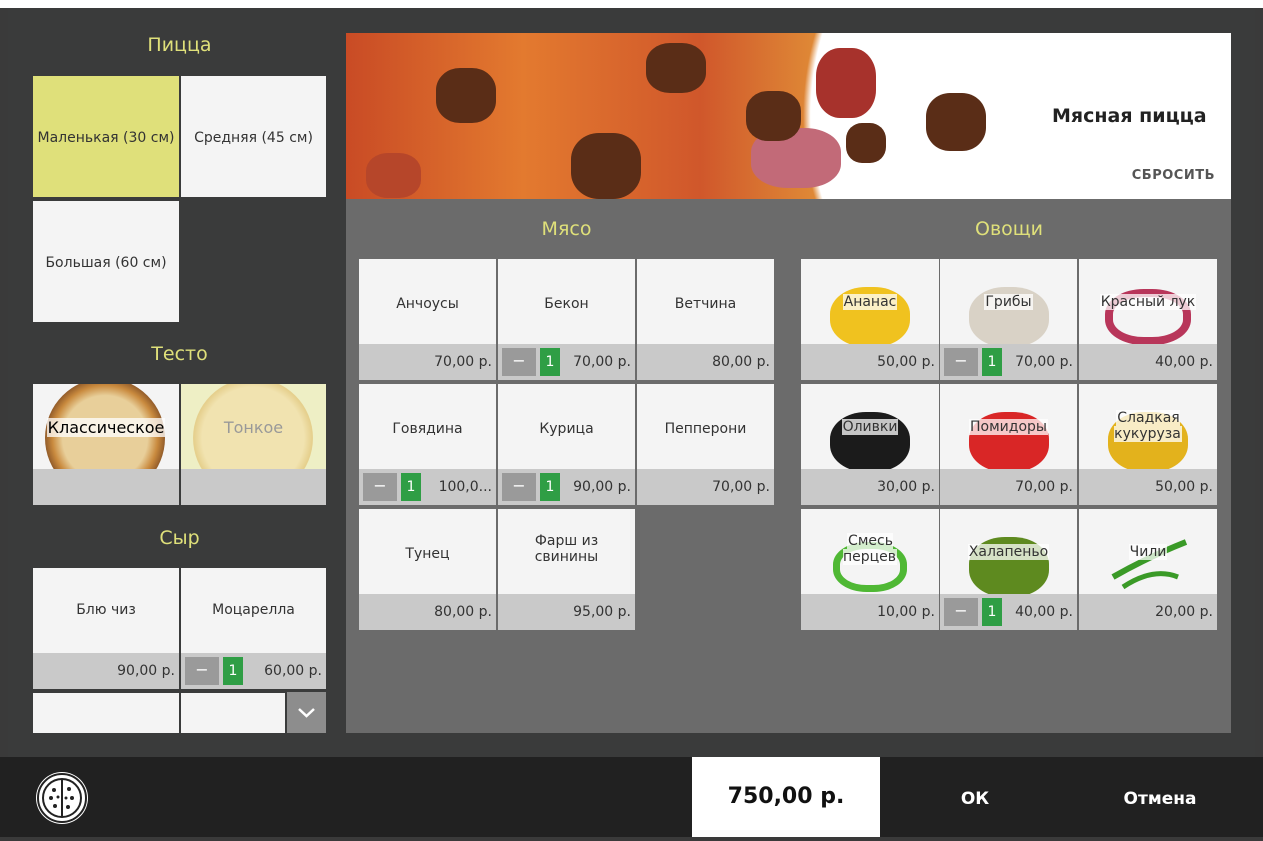  What do you see at coordinates (106, 444) in the screenshot?
I see `dough-classic-button: Классическое` at bounding box center [106, 444].